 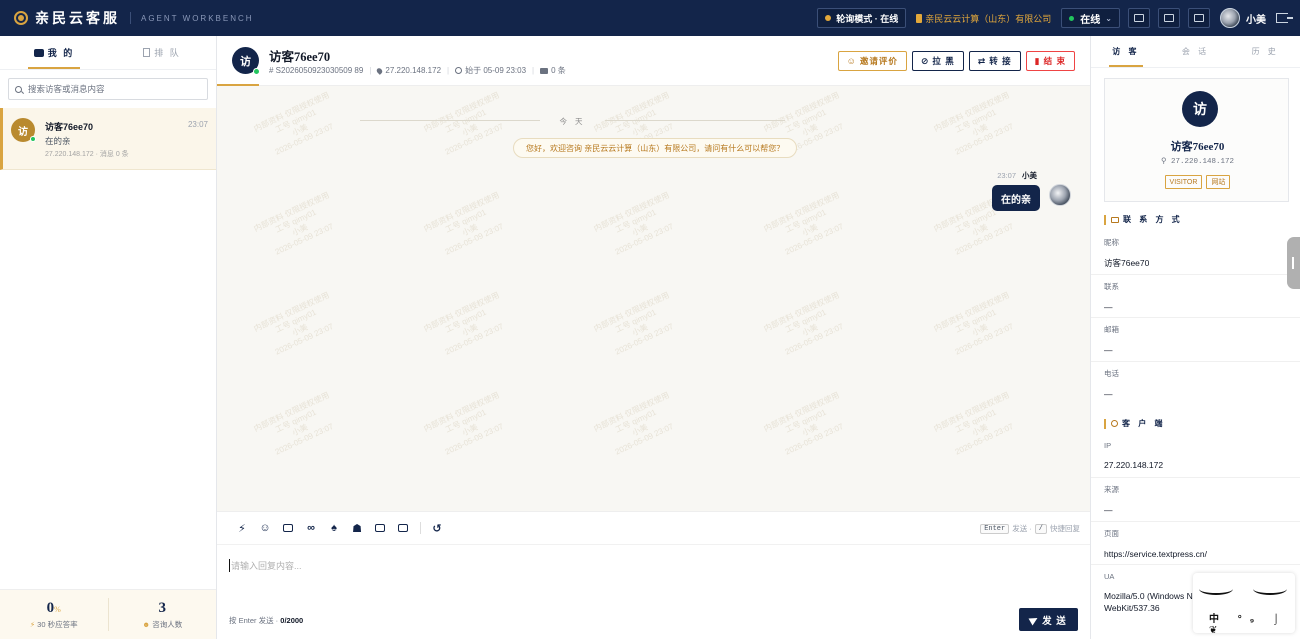 I want to click on field-source: 来源 —, so click(x=1195, y=503).